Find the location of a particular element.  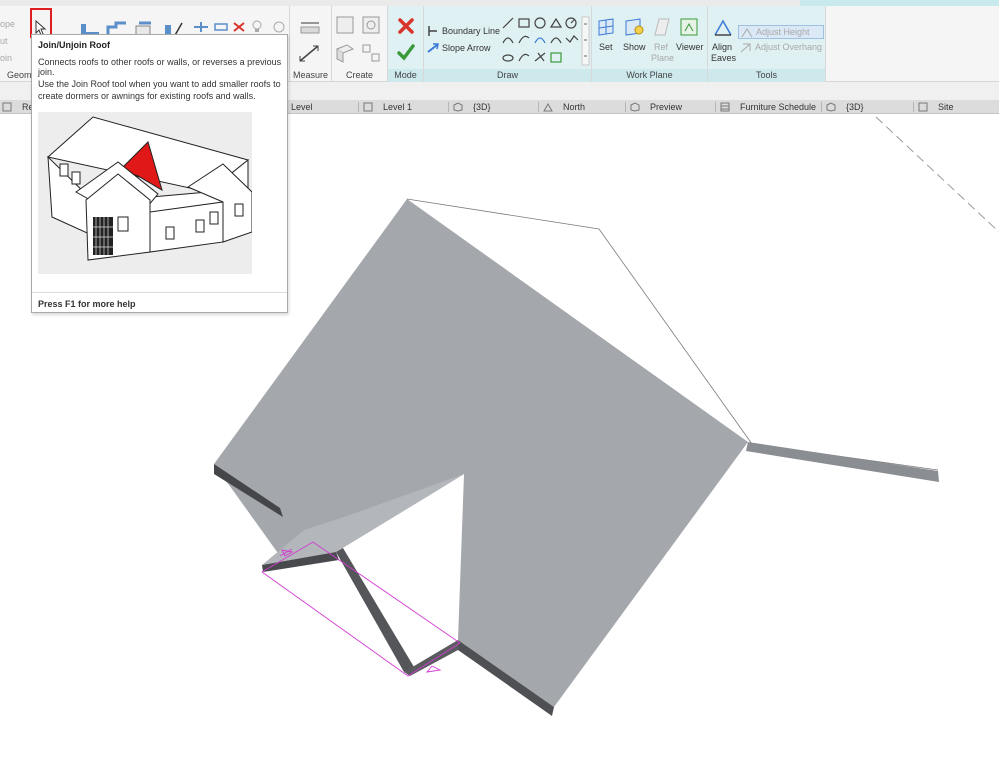

align-eaves-label-1: Align is located at coordinates (722, 47).